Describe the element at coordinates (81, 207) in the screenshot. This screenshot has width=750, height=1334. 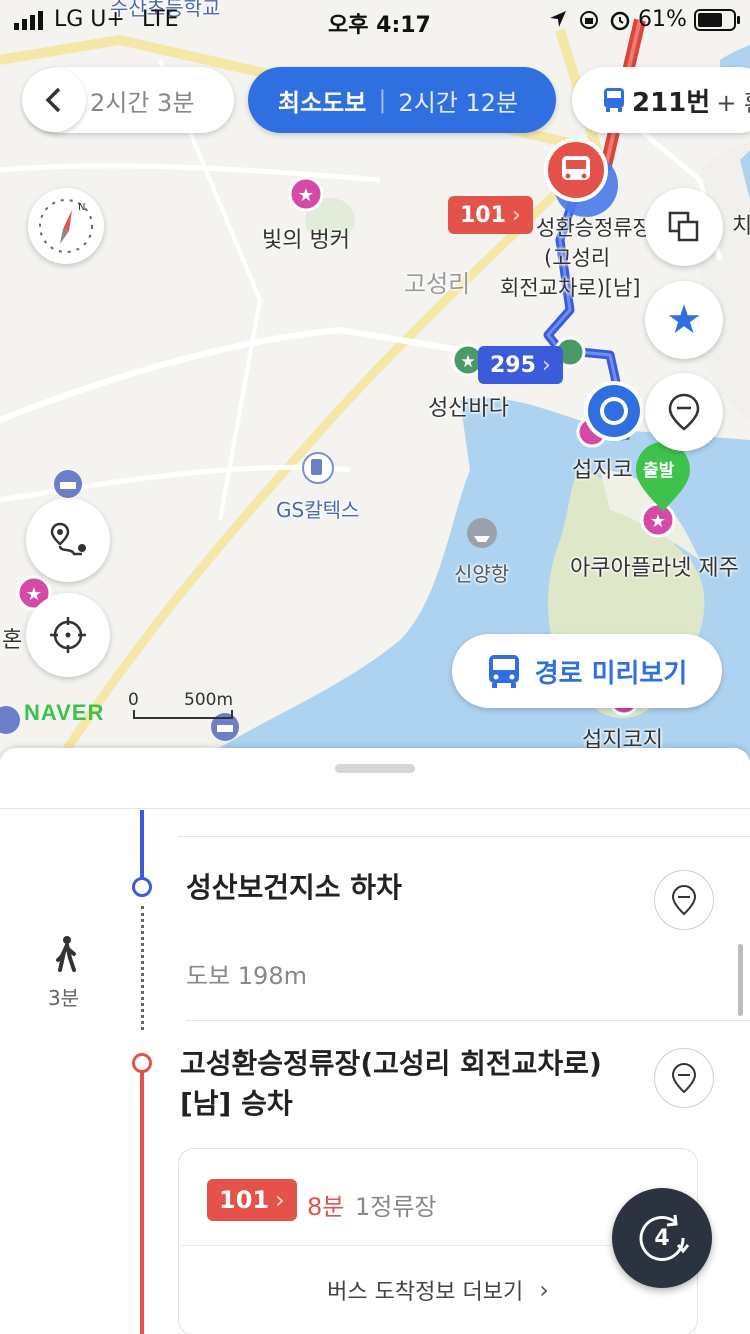
I see `svg-text: N` at that location.